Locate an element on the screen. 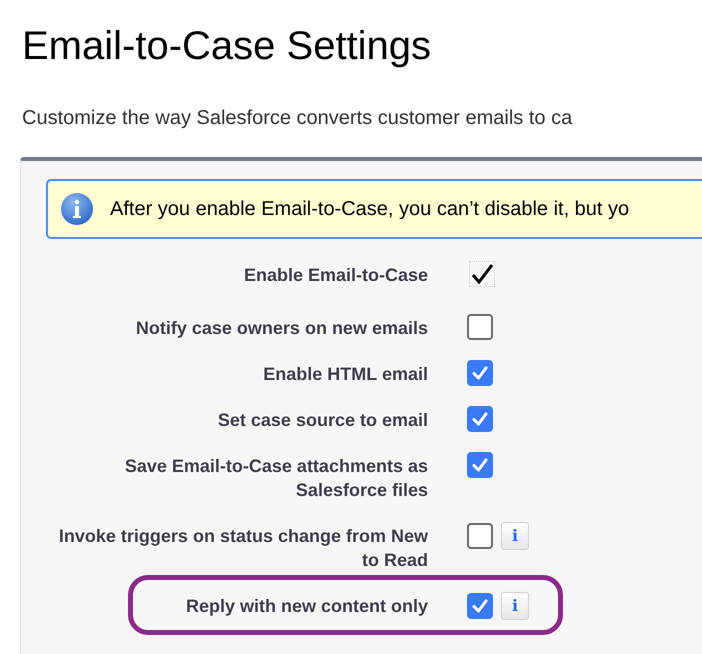 The width and height of the screenshot is (702, 654). setting-label: Enable Email-to-Case is located at coordinates (335, 275).